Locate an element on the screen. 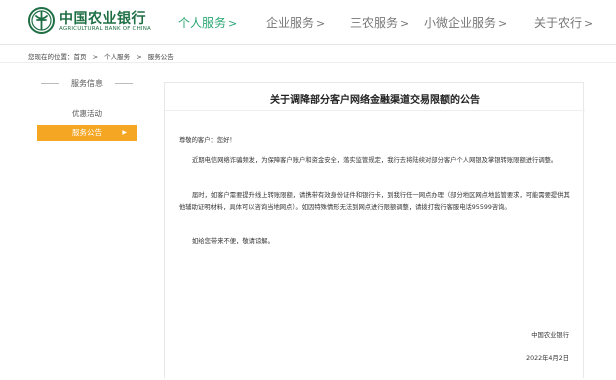 The height and width of the screenshot is (380, 616). notice-title: 关于调降部分客户网络金融渠道交易限额的公告 is located at coordinates (375, 100).